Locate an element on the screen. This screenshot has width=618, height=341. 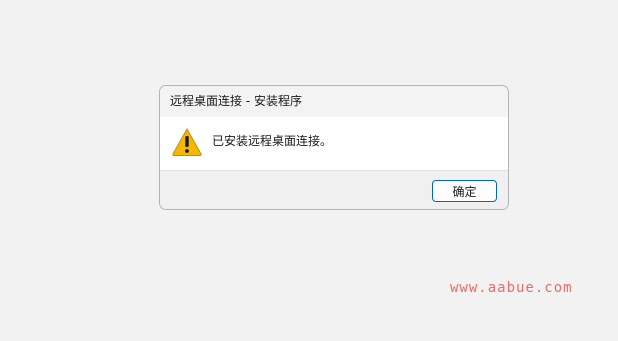
ok-button: 确定 is located at coordinates (464, 191).